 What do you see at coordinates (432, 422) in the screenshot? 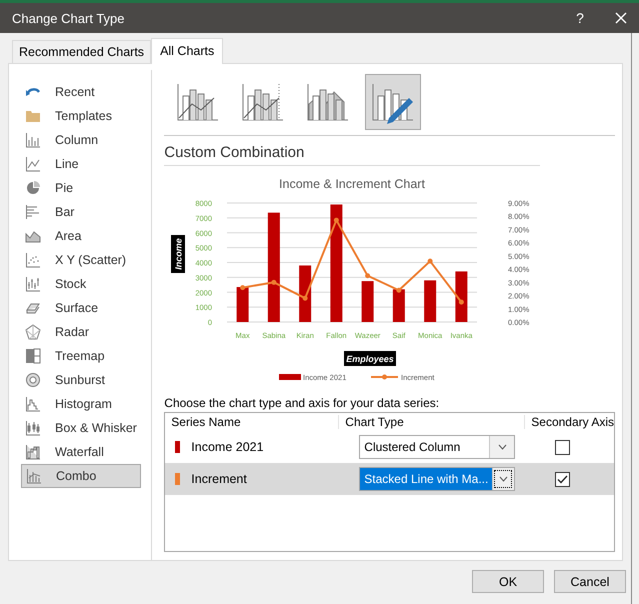
I see `column-header: Chart Type` at bounding box center [432, 422].